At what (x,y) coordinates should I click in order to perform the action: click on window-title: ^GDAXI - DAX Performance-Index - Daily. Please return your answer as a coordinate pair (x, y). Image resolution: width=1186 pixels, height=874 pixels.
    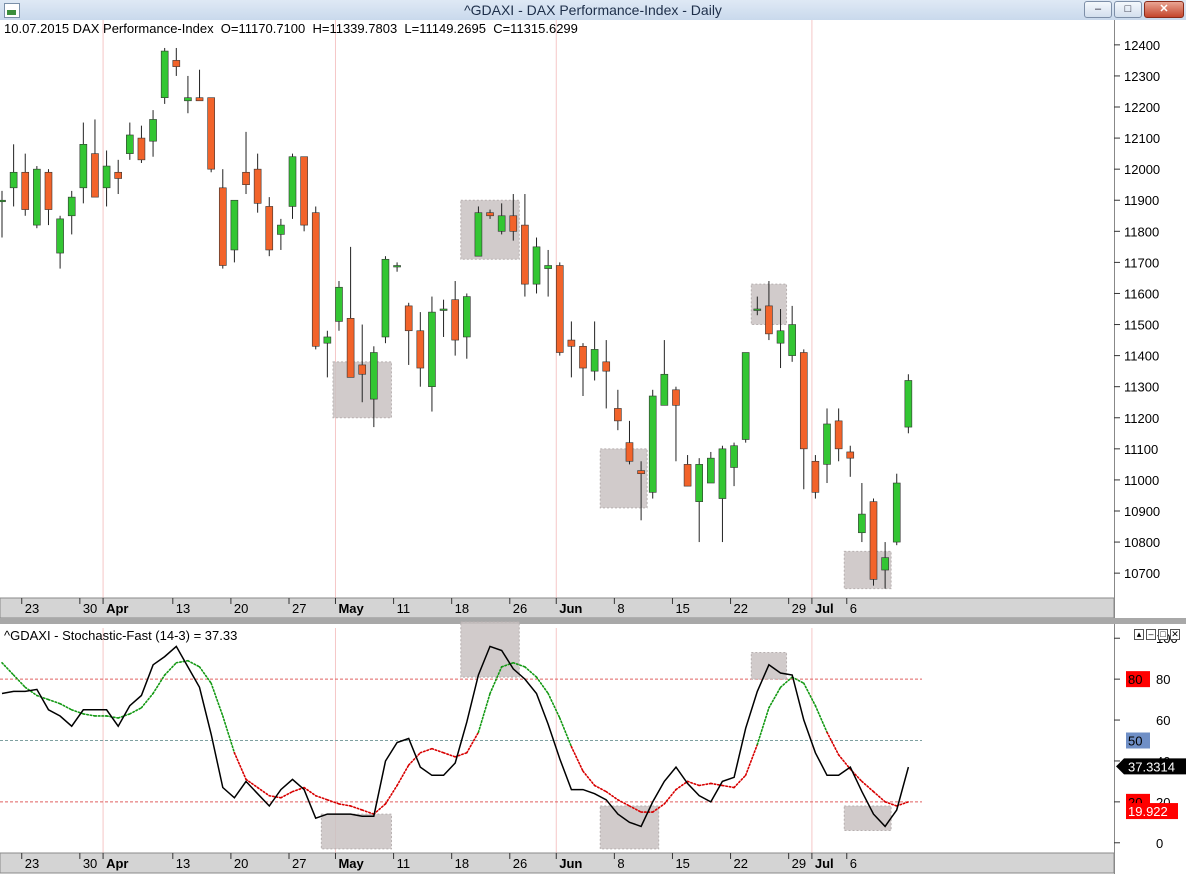
    Looking at the image, I should click on (593, 10).